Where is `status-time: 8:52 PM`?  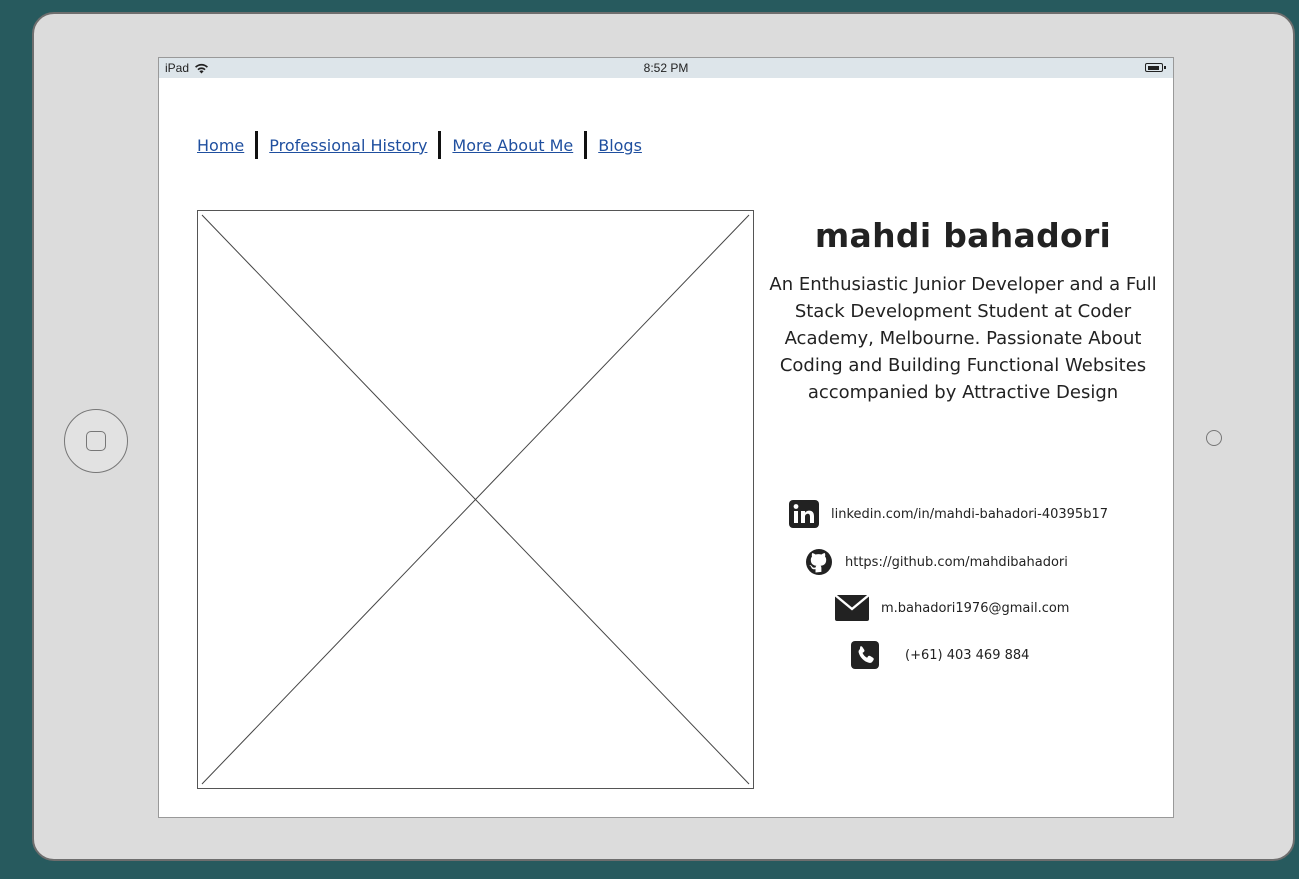 status-time: 8:52 PM is located at coordinates (666, 68).